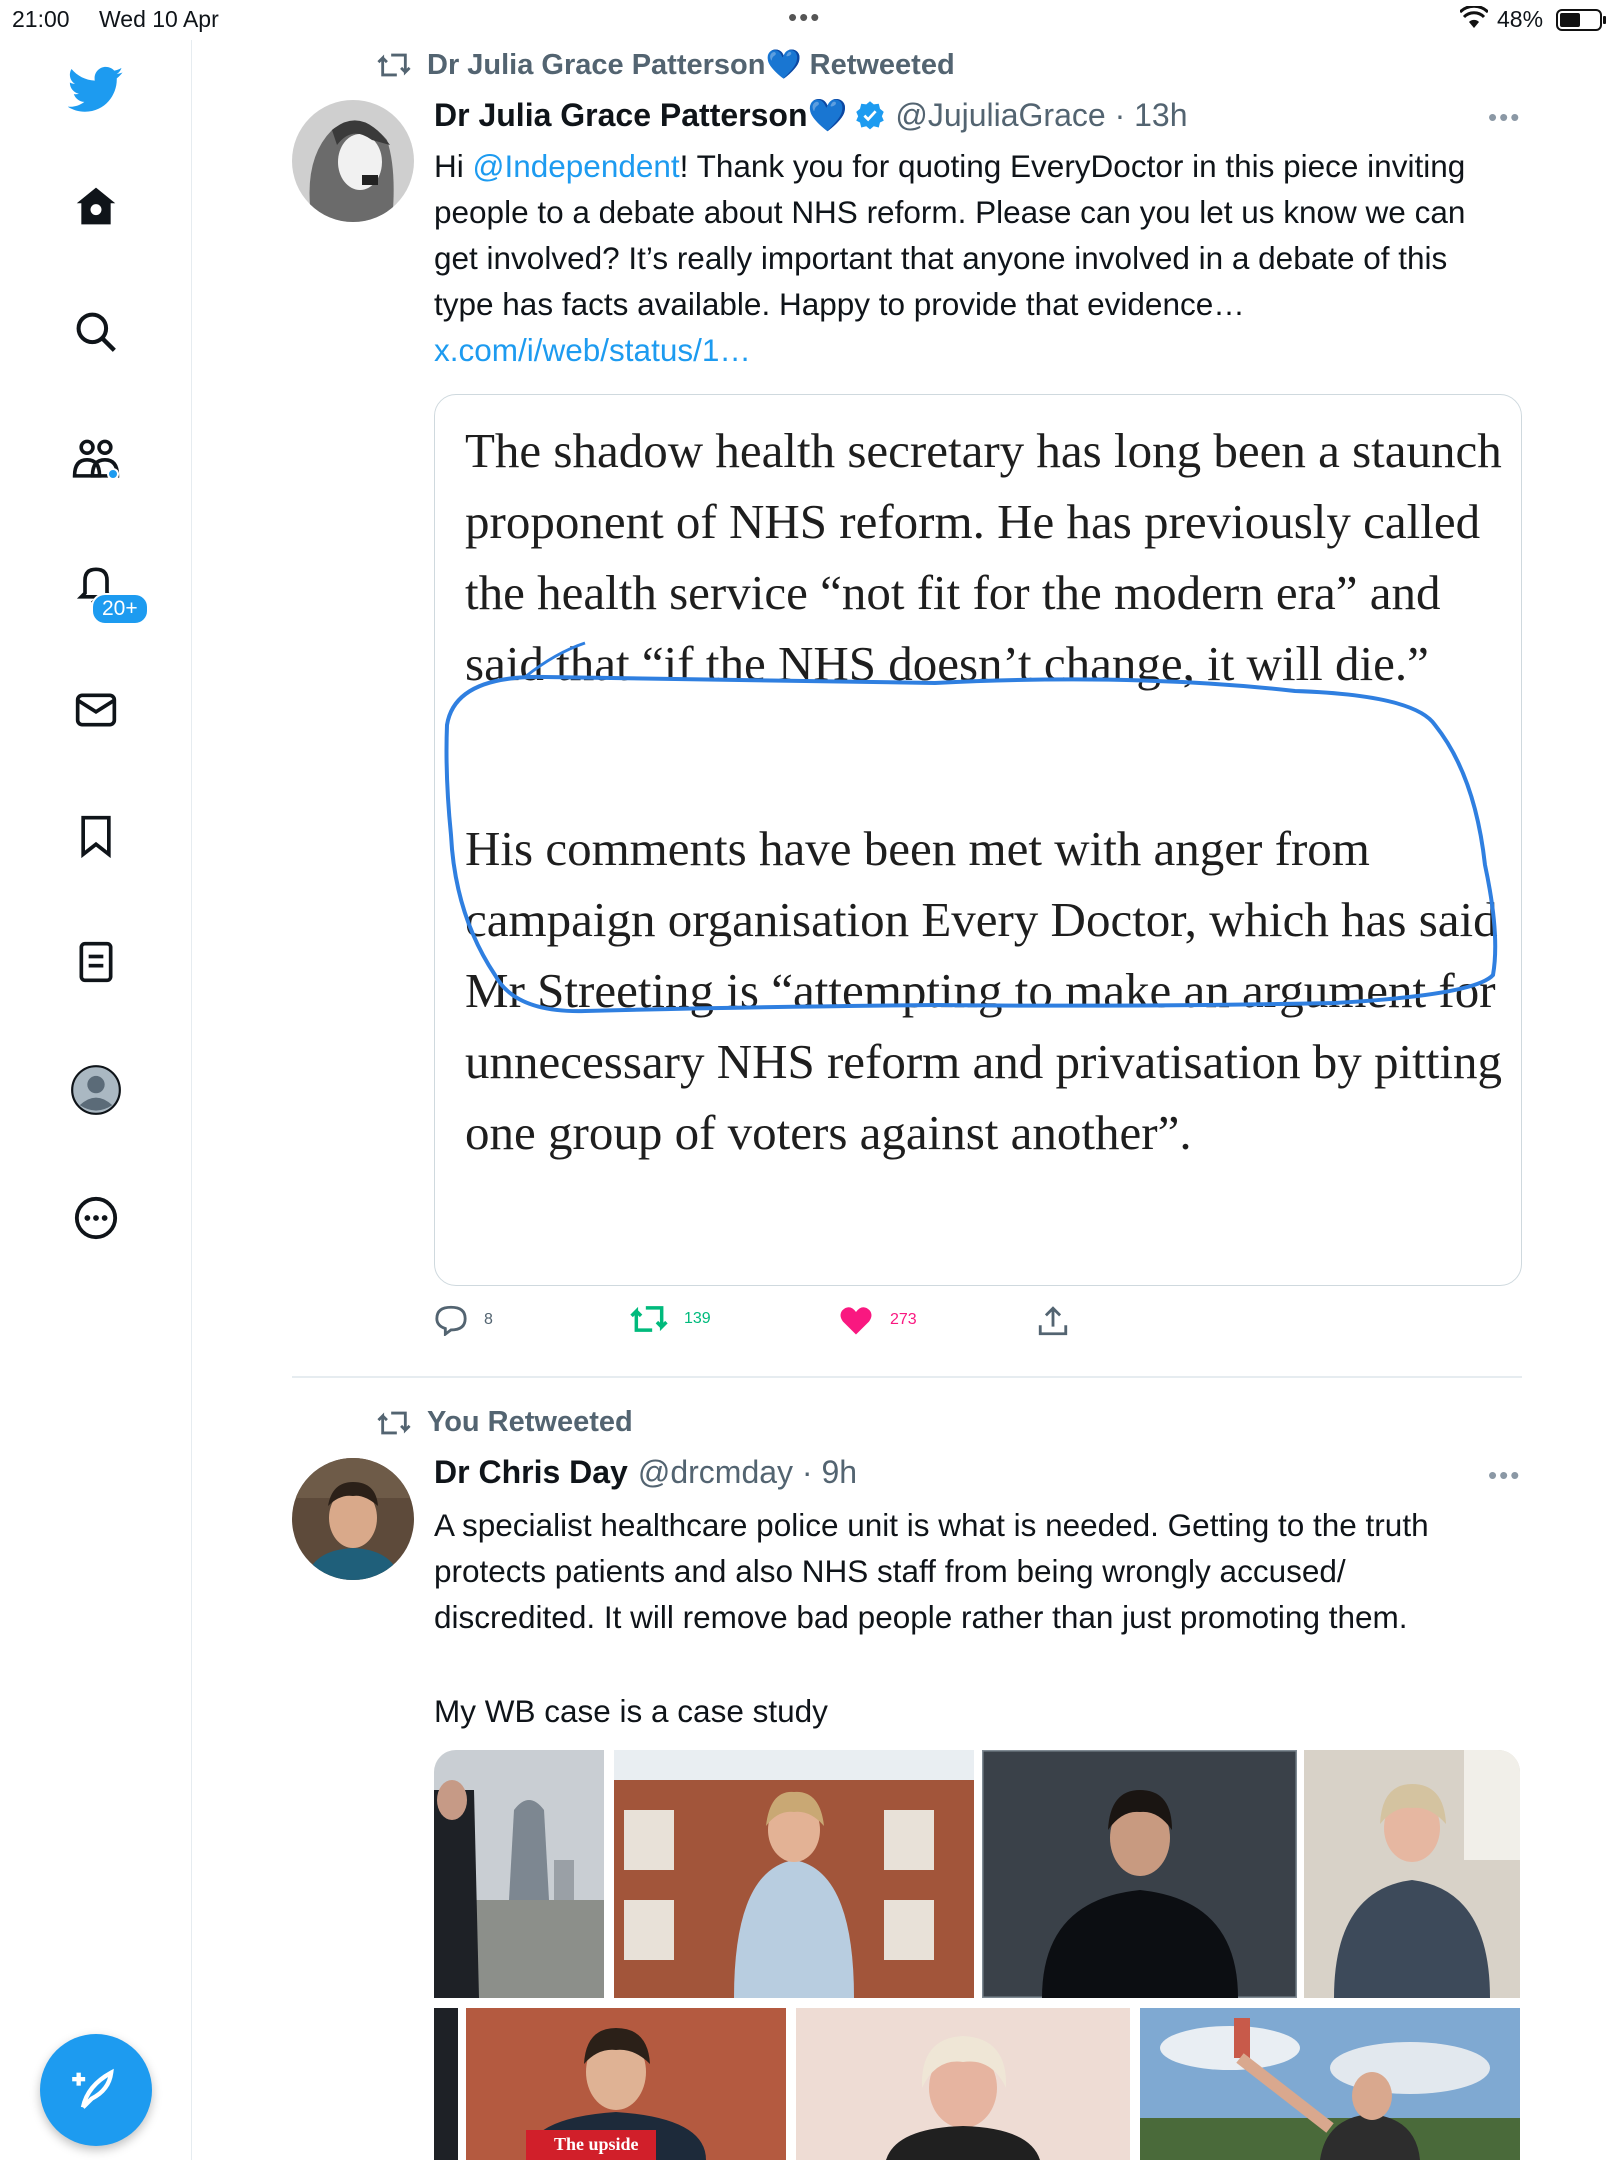 The image size is (1620, 2160). Describe the element at coordinates (907, 1377) in the screenshot. I see `tweet-divider` at that location.